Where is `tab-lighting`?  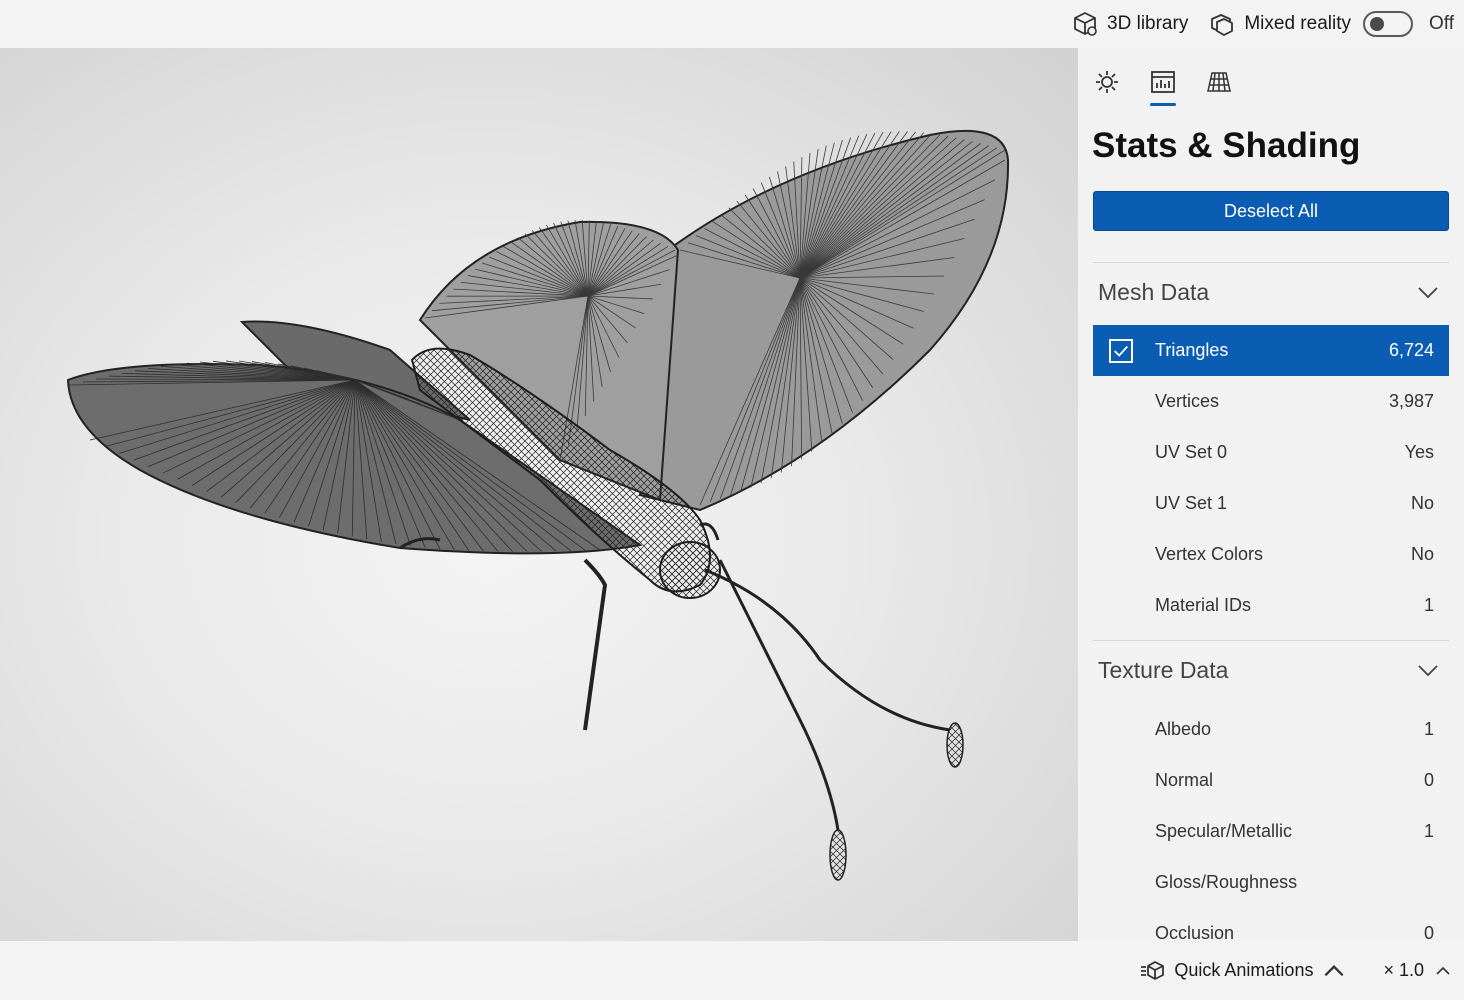 tab-lighting is located at coordinates (1107, 82).